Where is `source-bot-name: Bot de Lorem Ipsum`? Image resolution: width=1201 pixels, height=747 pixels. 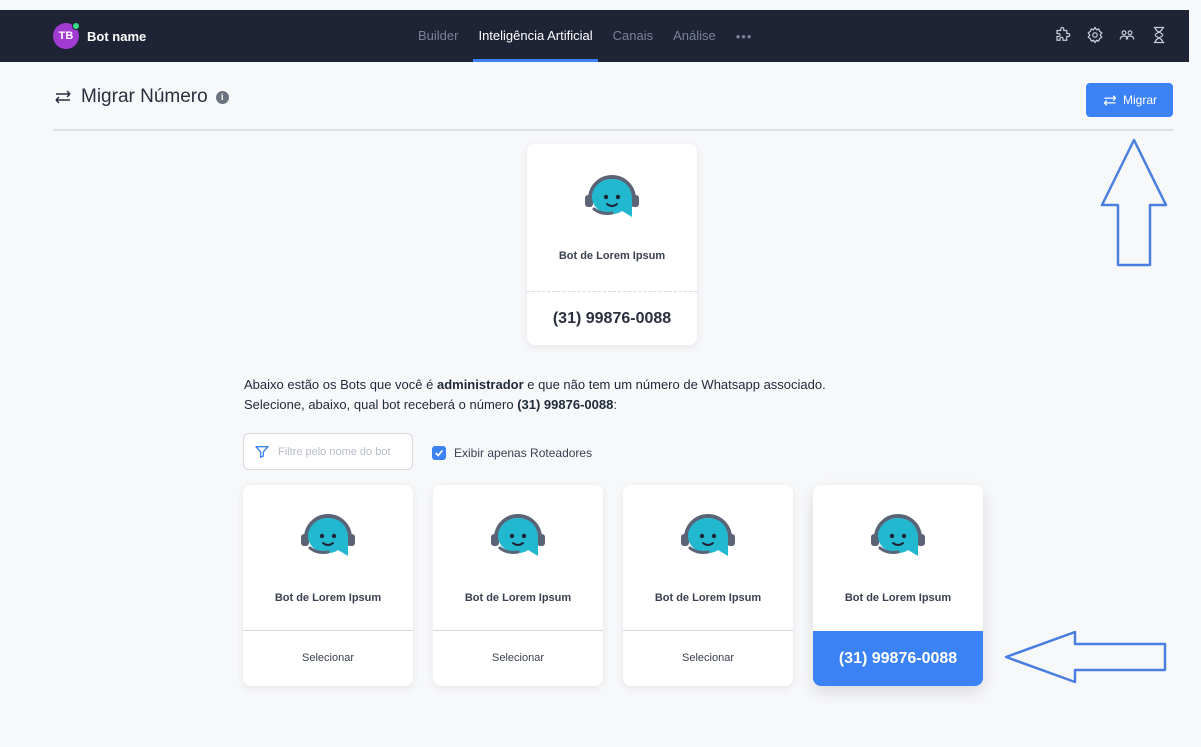 source-bot-name: Bot de Lorem Ipsum is located at coordinates (612, 256).